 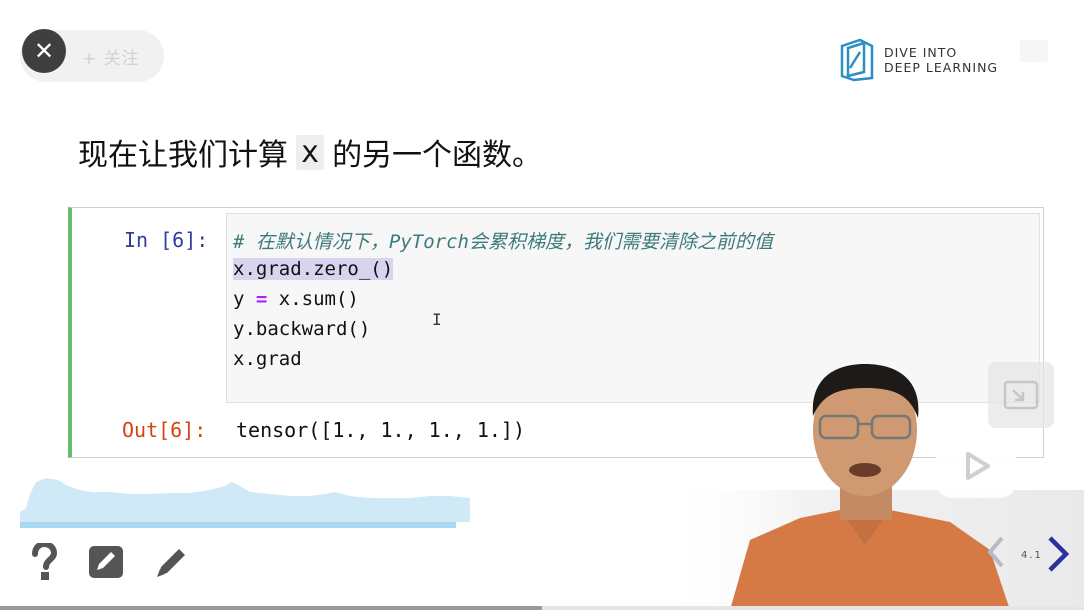 I want to click on play-button, so click(x=976, y=460).